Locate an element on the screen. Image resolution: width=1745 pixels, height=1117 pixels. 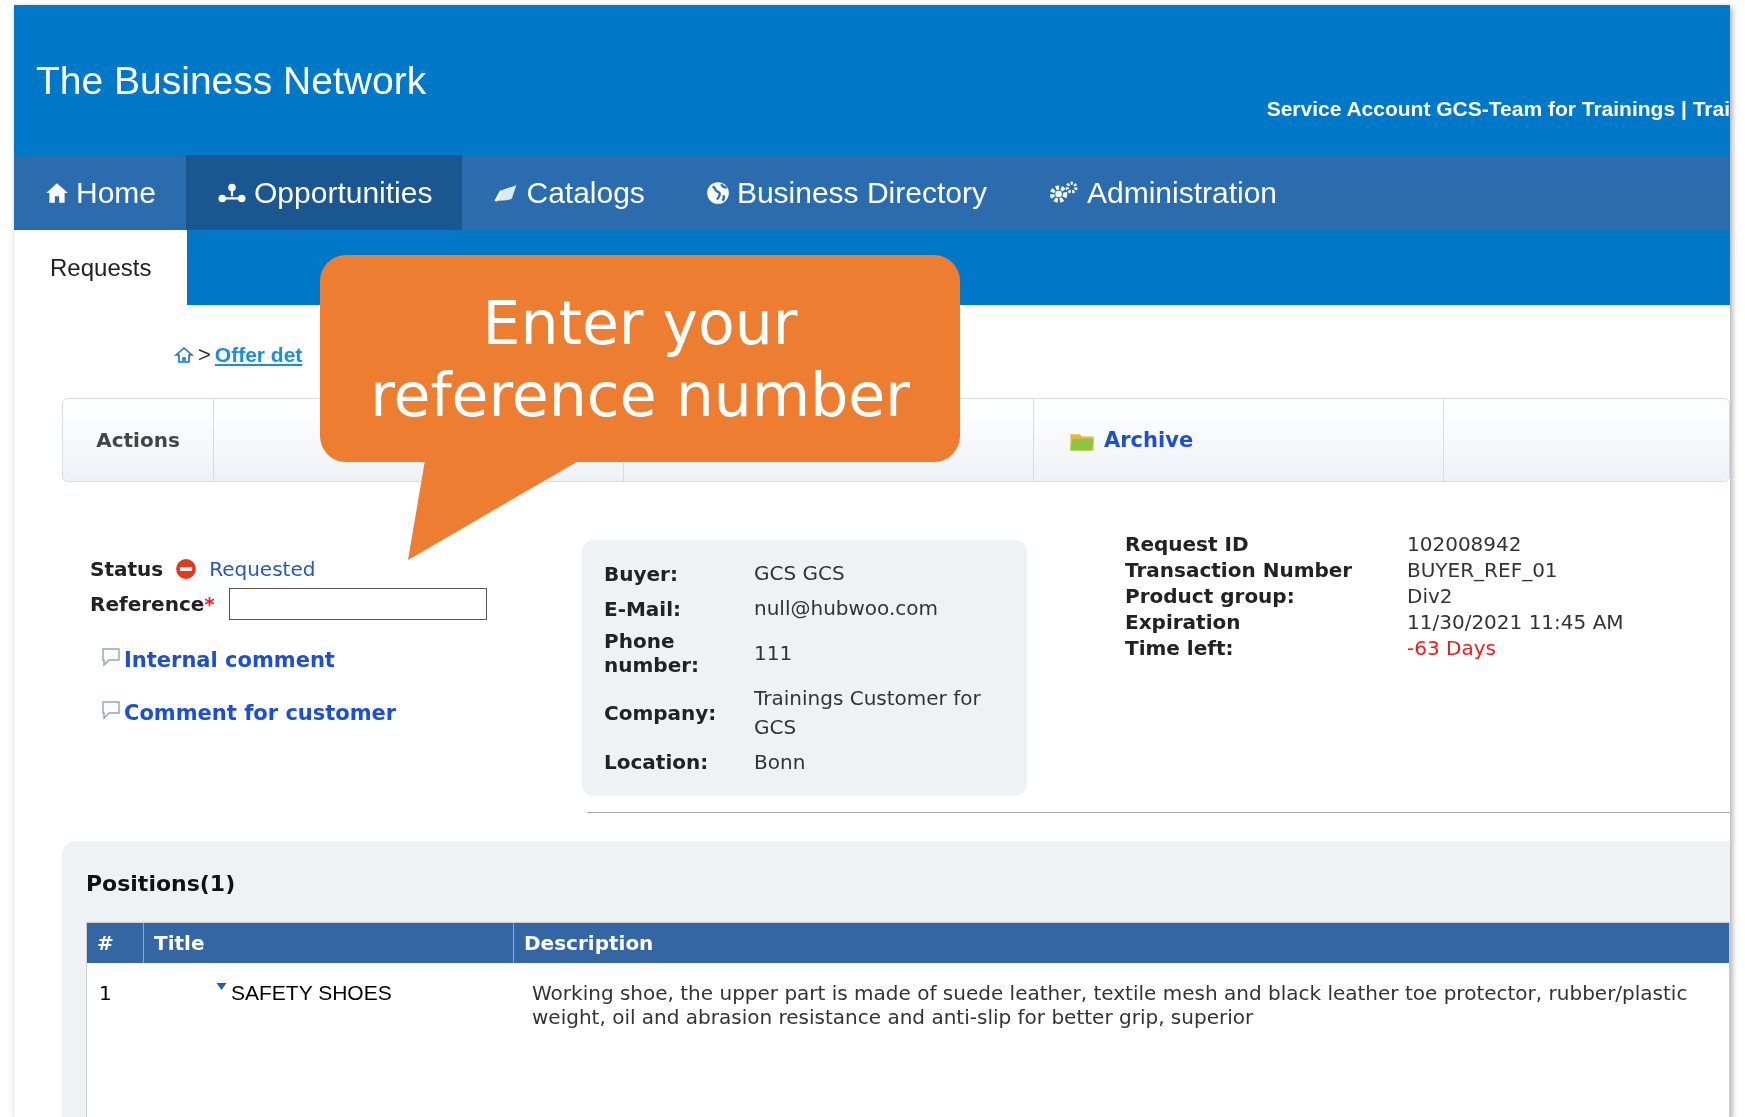
field-value: -63 Days is located at coordinates (1452, 648).